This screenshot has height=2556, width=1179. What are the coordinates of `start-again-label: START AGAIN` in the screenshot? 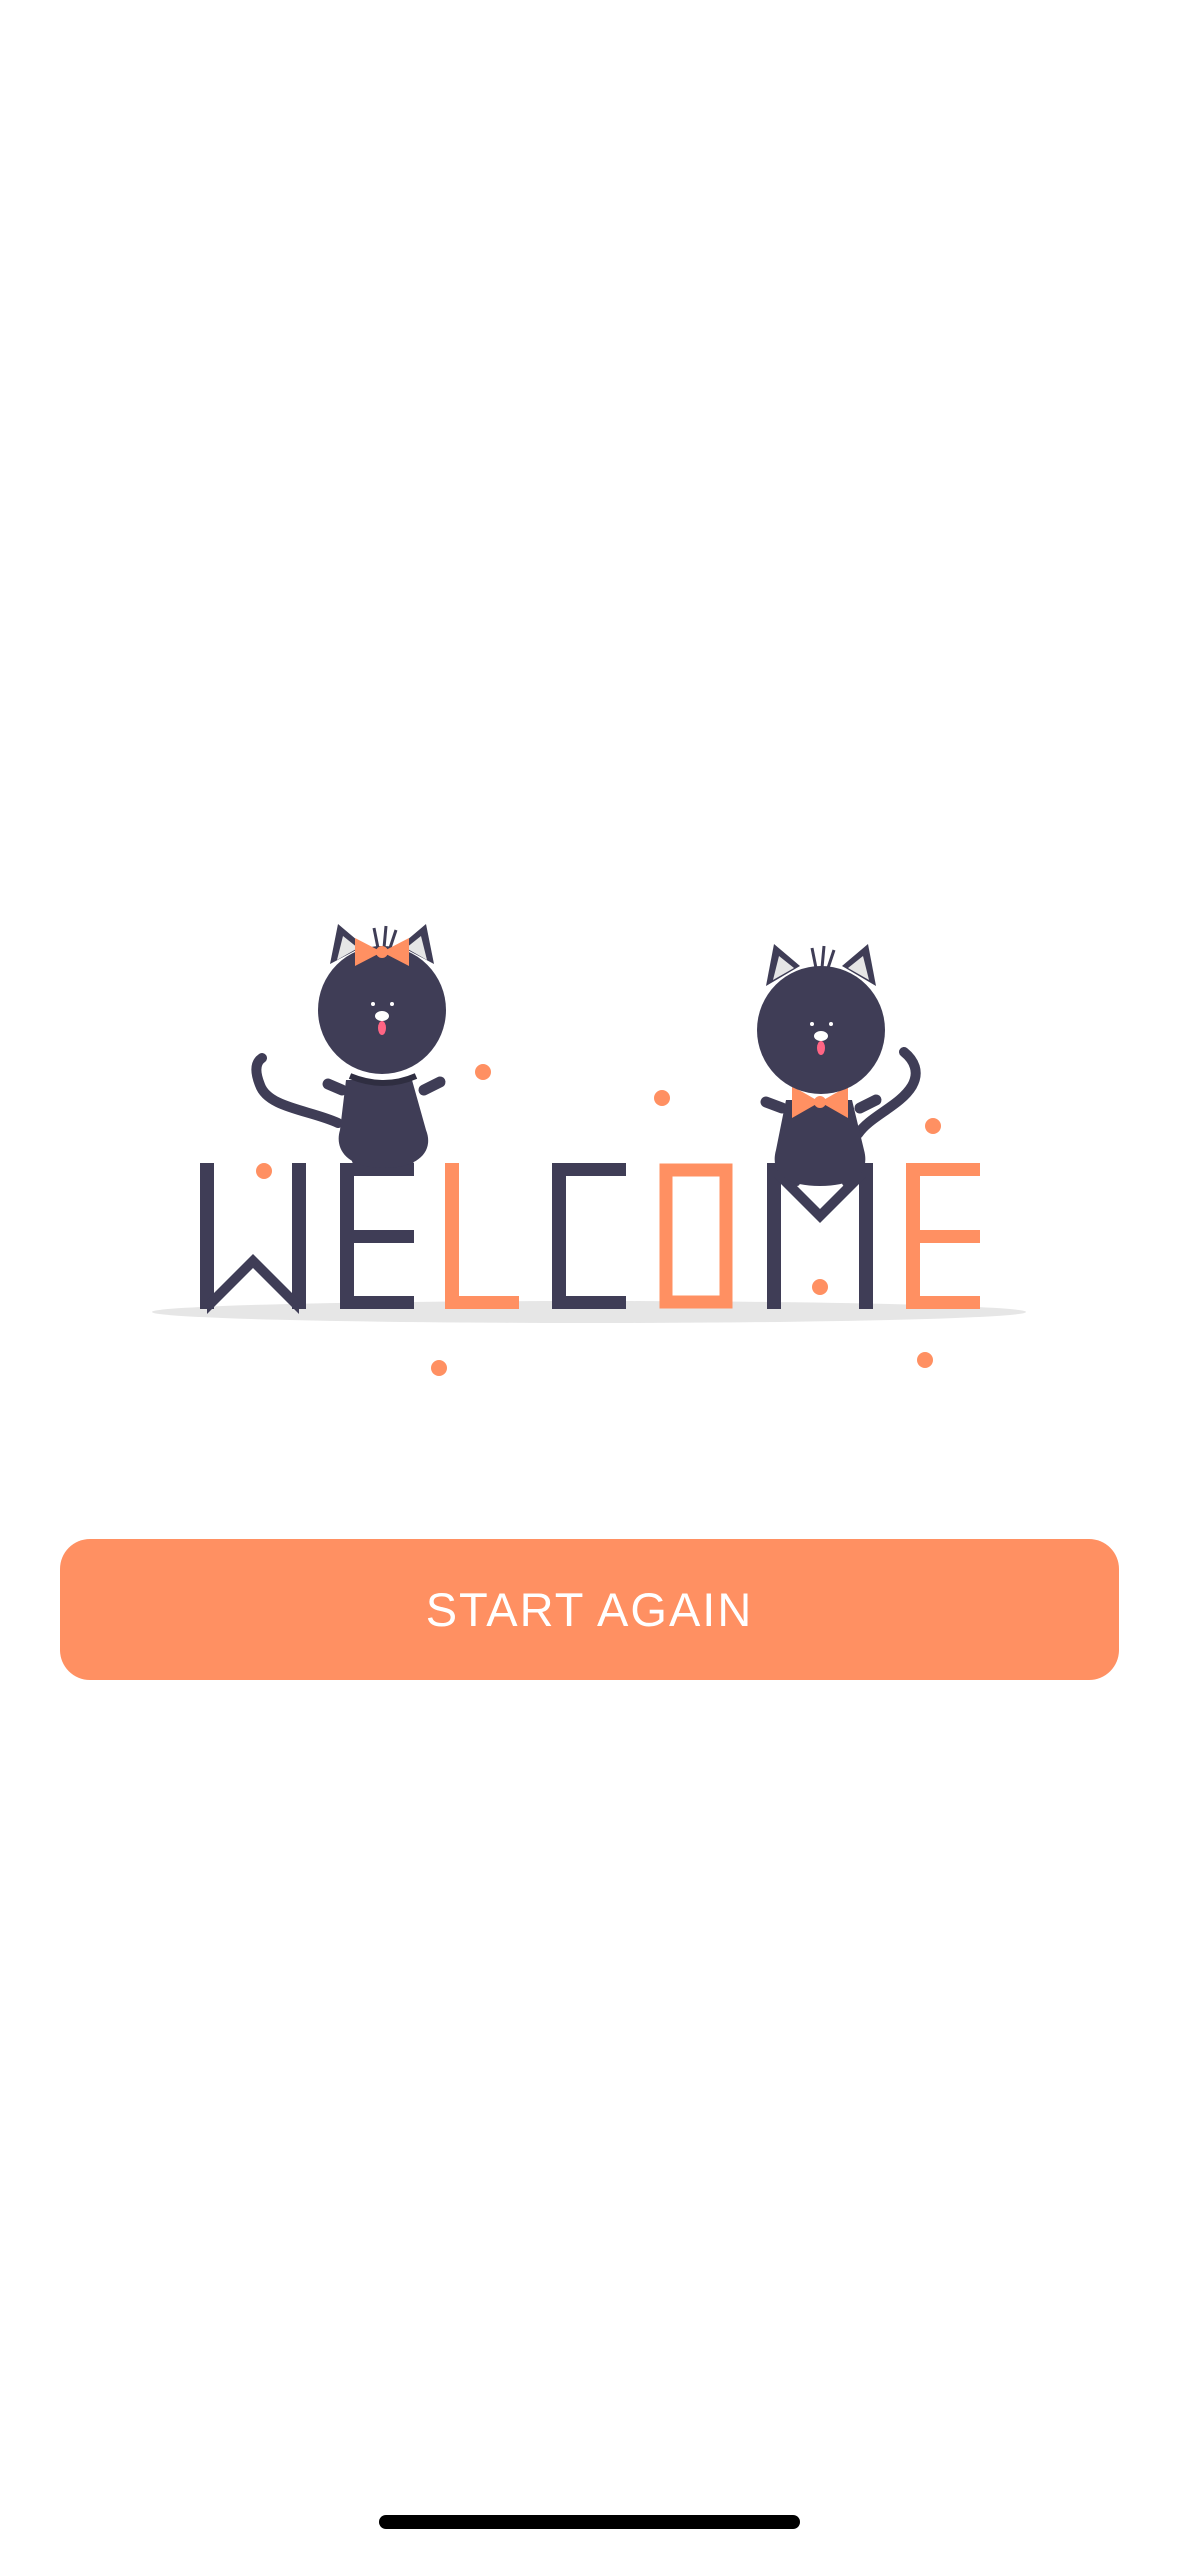 It's located at (589, 1609).